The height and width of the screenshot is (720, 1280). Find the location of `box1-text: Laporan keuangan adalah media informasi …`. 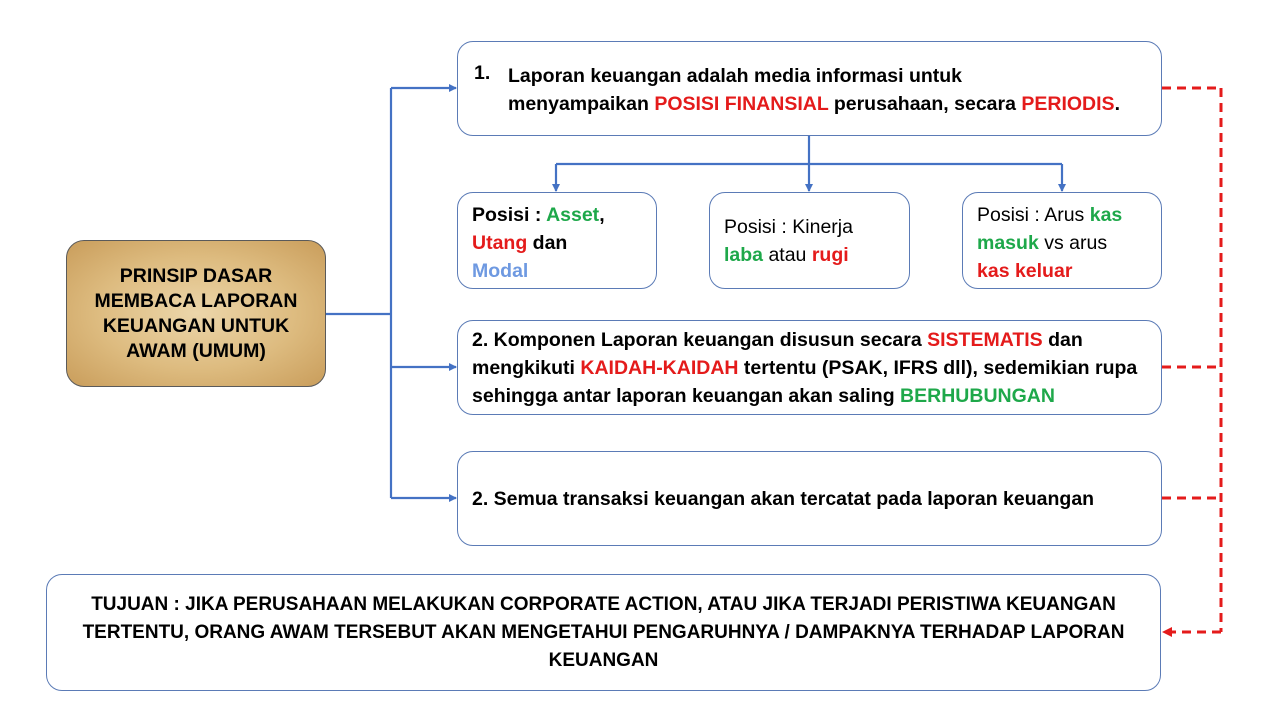

box1-text: Laporan keuangan adalah media informasi … is located at coordinates (838, 90).